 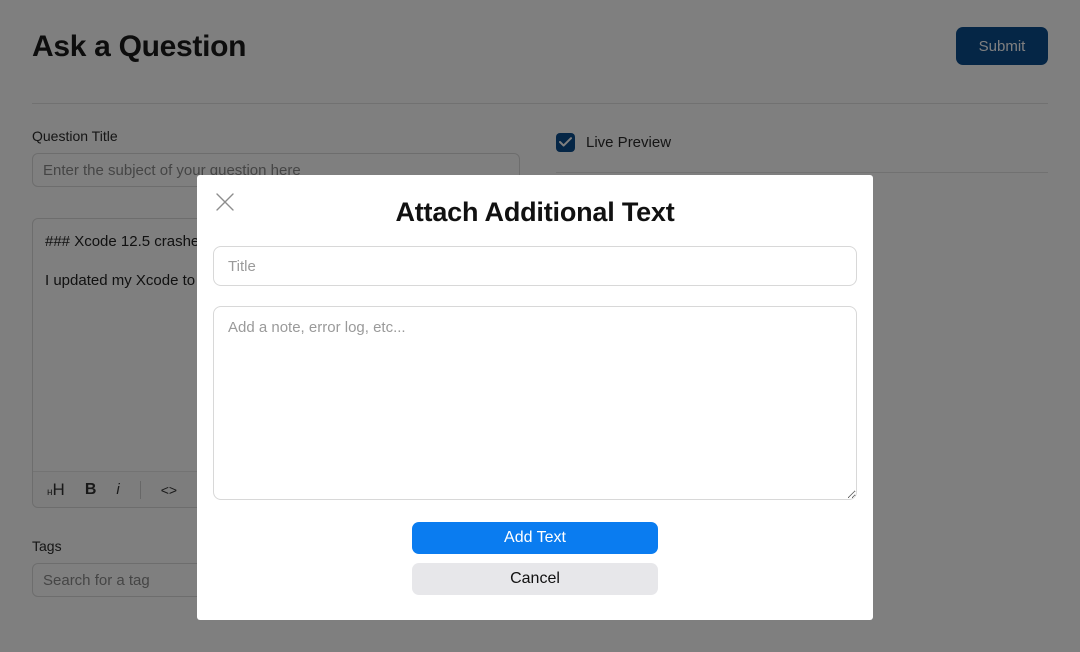 What do you see at coordinates (225, 202) in the screenshot?
I see `close-icon` at bounding box center [225, 202].